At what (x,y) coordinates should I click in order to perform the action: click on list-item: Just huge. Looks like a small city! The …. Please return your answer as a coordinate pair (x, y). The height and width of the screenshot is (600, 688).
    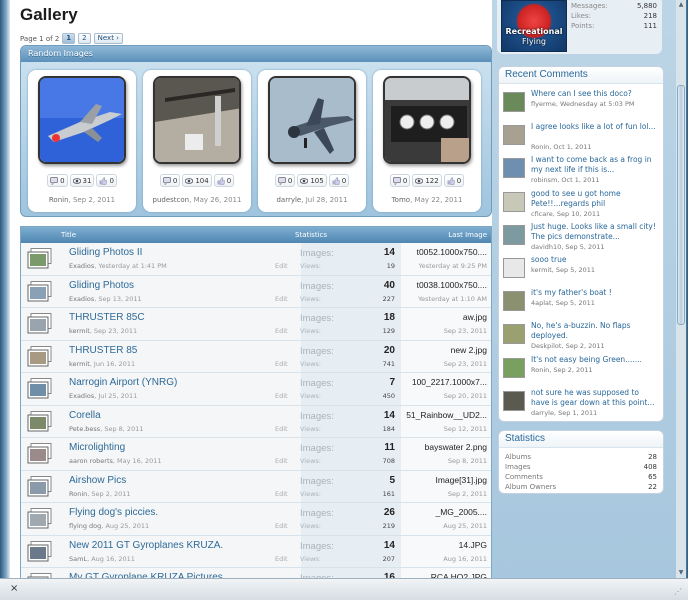
    Looking at the image, I should click on (580, 238).